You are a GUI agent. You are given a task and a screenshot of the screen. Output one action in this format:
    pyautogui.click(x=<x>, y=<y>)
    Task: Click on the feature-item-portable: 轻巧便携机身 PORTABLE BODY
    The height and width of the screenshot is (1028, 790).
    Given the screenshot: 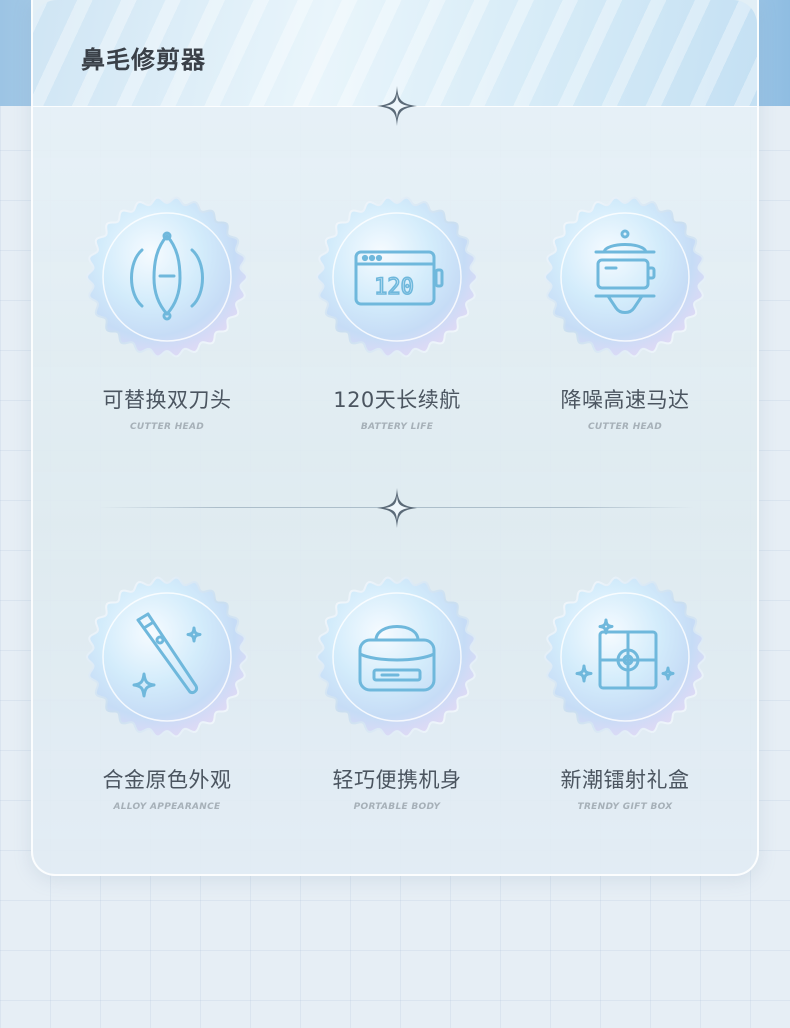 What is the action you would take?
    pyautogui.click(x=397, y=694)
    